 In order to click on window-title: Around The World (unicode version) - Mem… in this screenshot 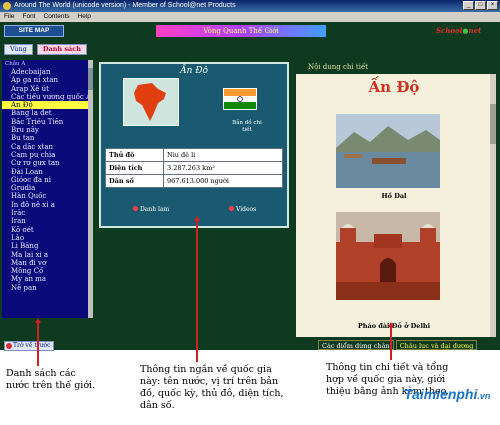, I will do `click(125, 5)`.